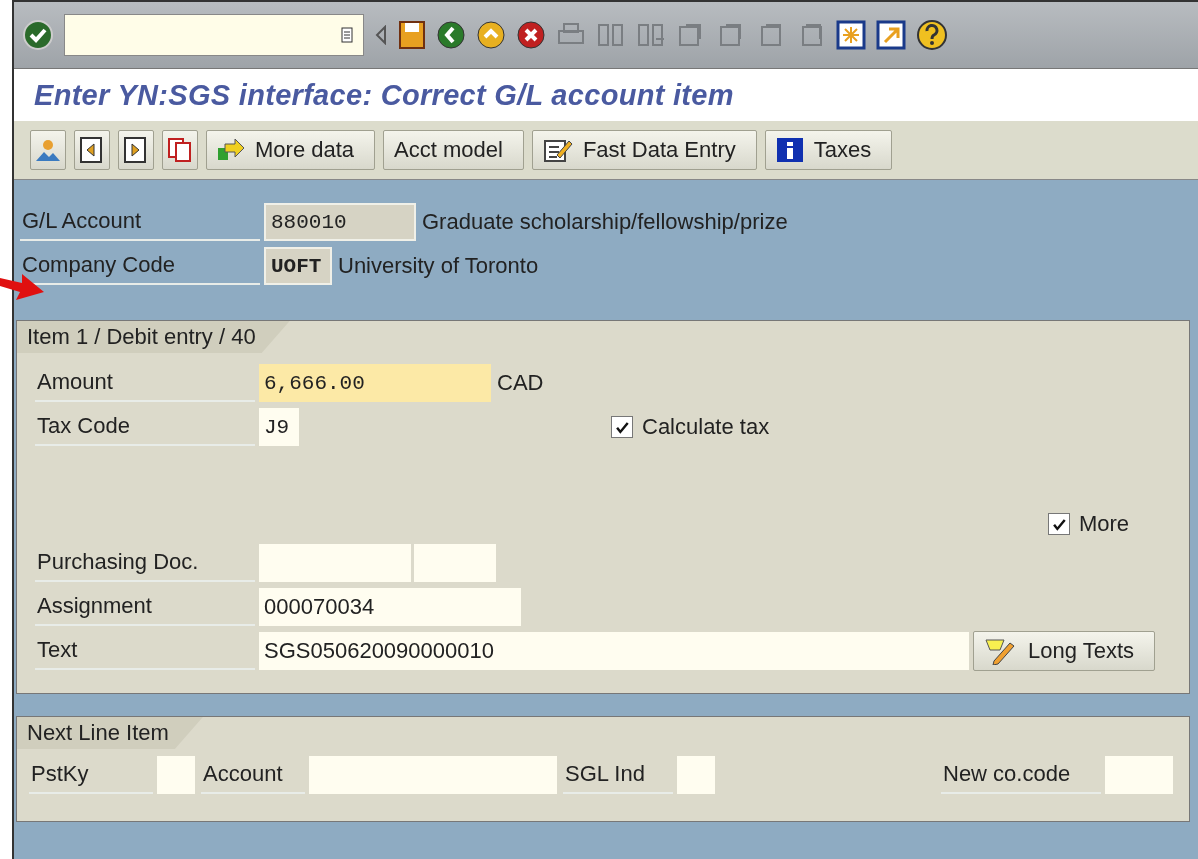 The height and width of the screenshot is (859, 1198). What do you see at coordinates (140, 222) in the screenshot?
I see `field-label: G/L Account` at bounding box center [140, 222].